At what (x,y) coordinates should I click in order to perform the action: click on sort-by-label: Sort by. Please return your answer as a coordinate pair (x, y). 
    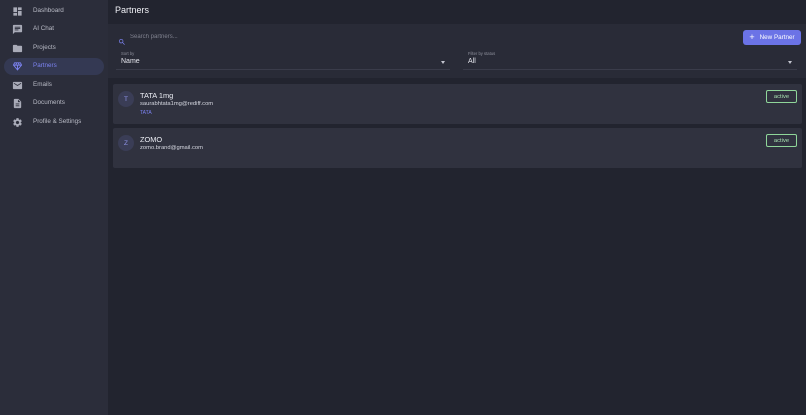
    Looking at the image, I should click on (128, 53).